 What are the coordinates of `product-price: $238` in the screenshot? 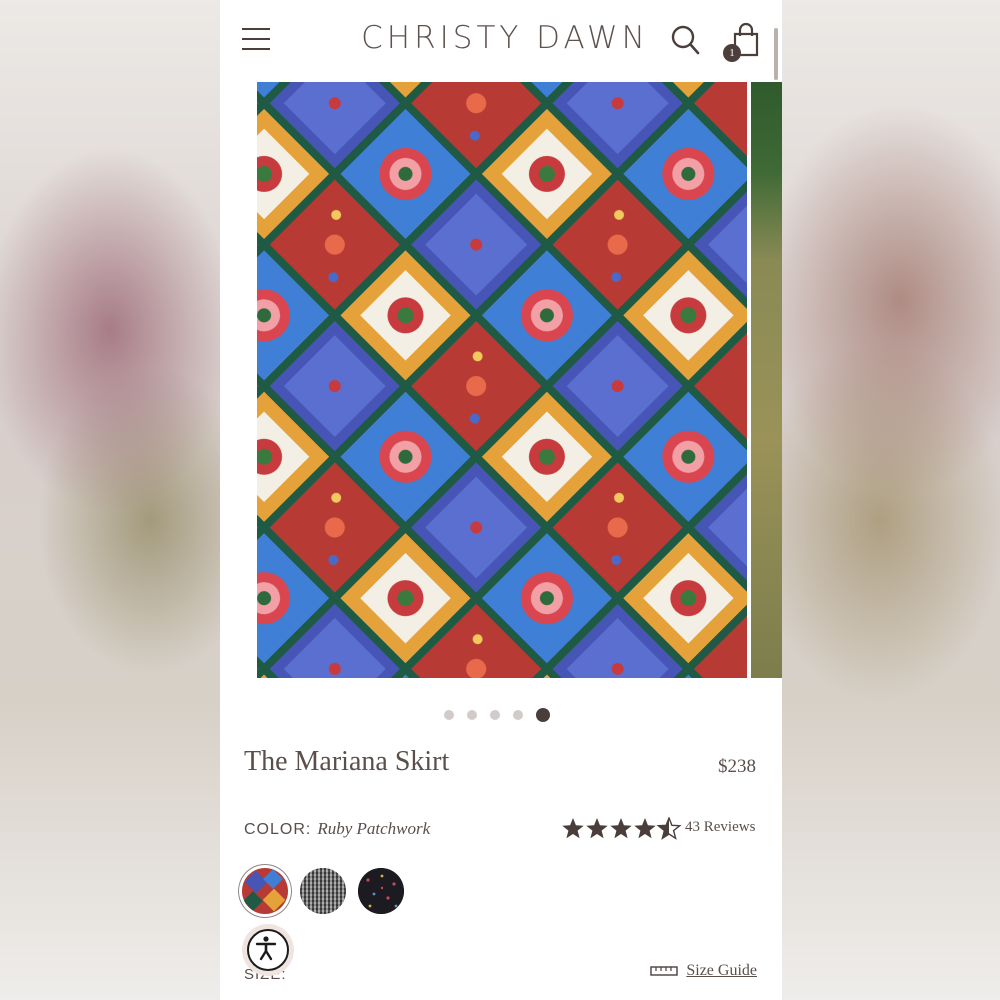 It's located at (737, 766).